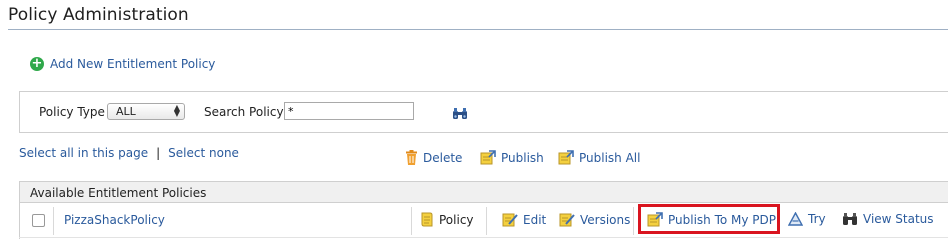 The height and width of the screenshot is (240, 948). I want to click on publish-to-pdp-highlight-box, so click(709, 219).